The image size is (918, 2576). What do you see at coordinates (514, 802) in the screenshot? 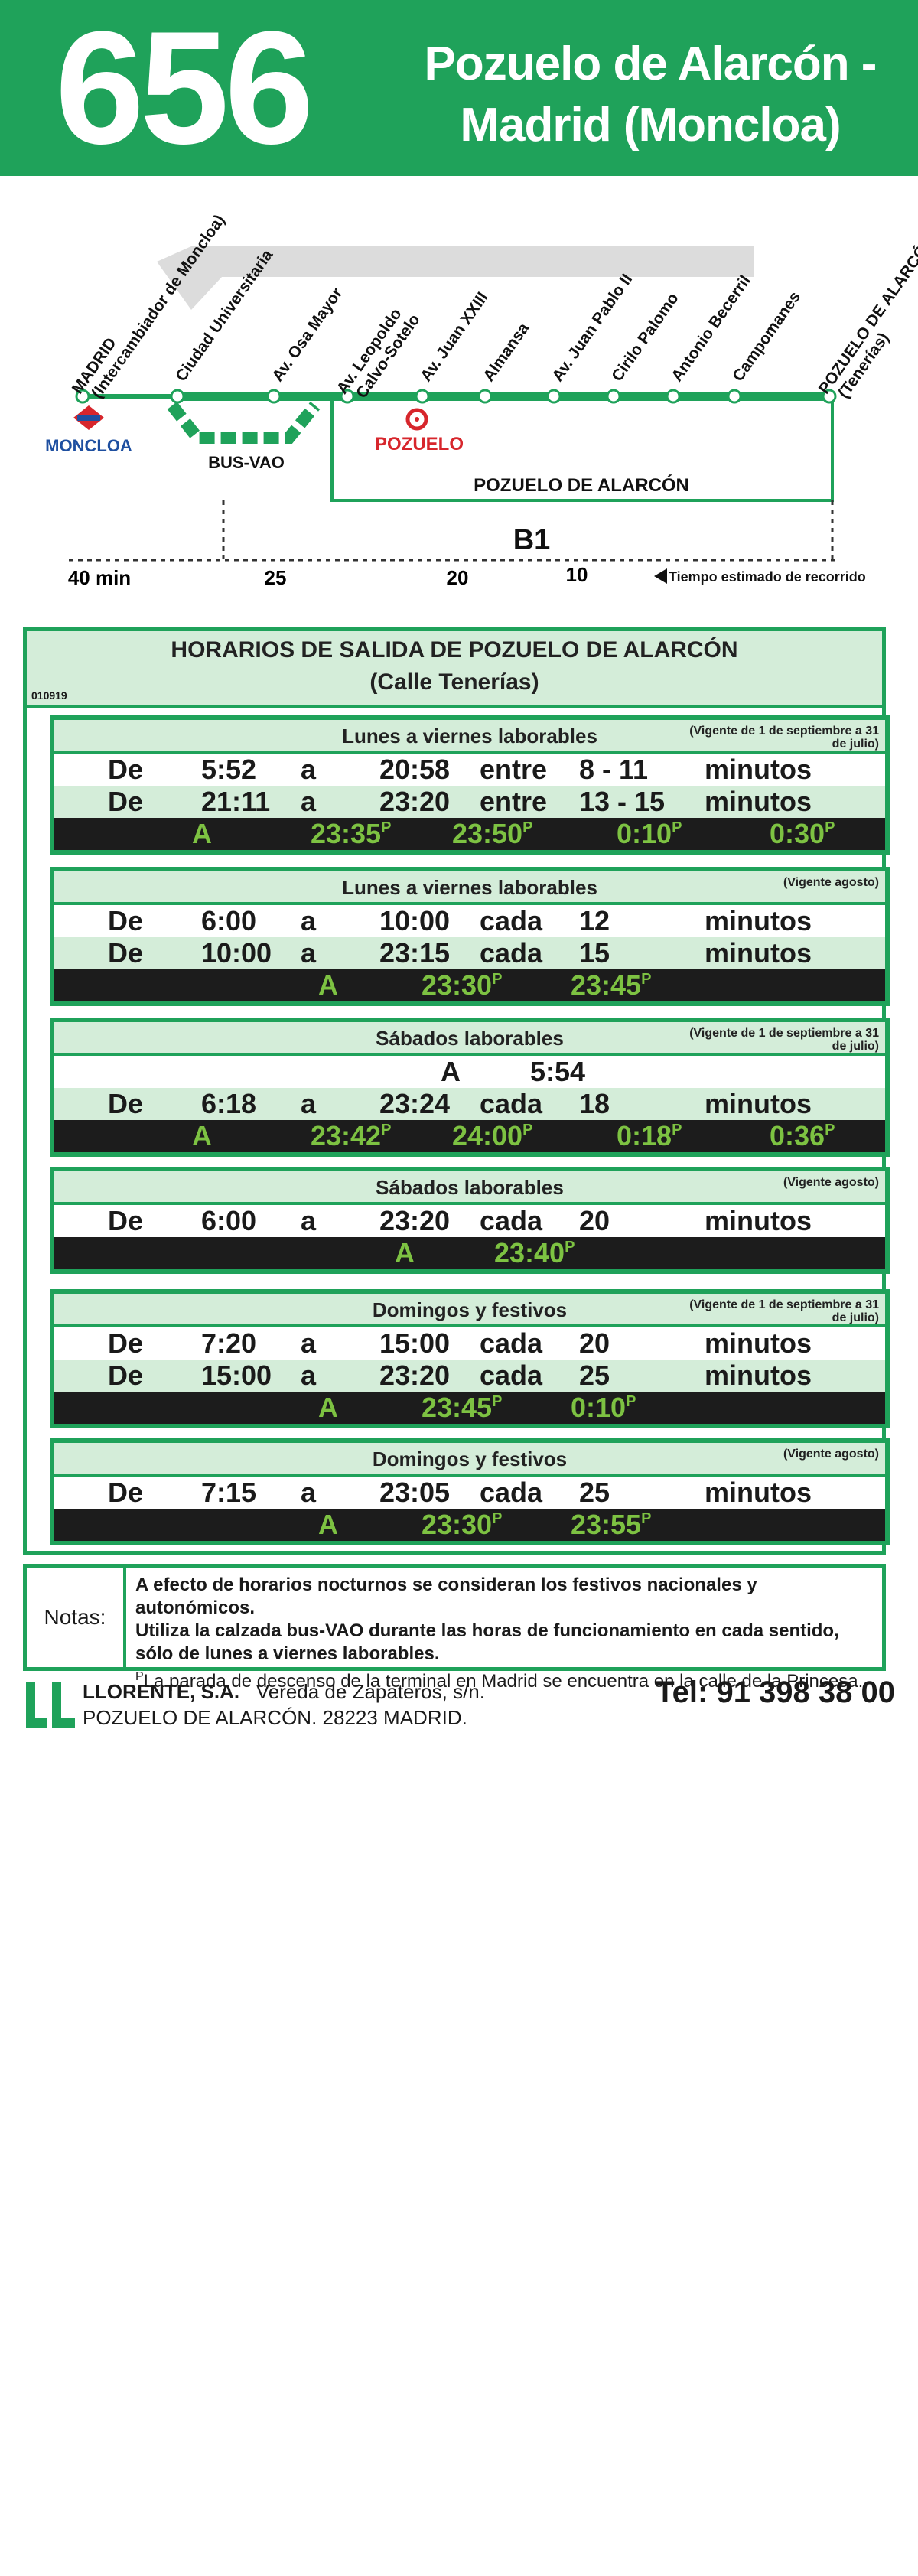
I see `row-cell: entre` at bounding box center [514, 802].